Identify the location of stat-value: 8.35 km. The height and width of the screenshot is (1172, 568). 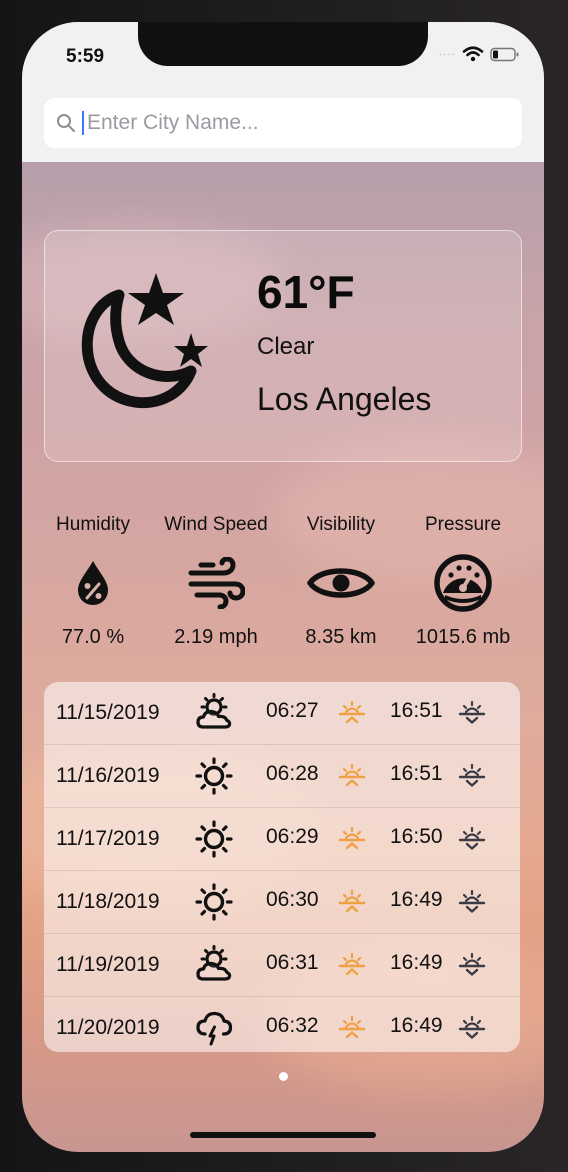
(341, 637).